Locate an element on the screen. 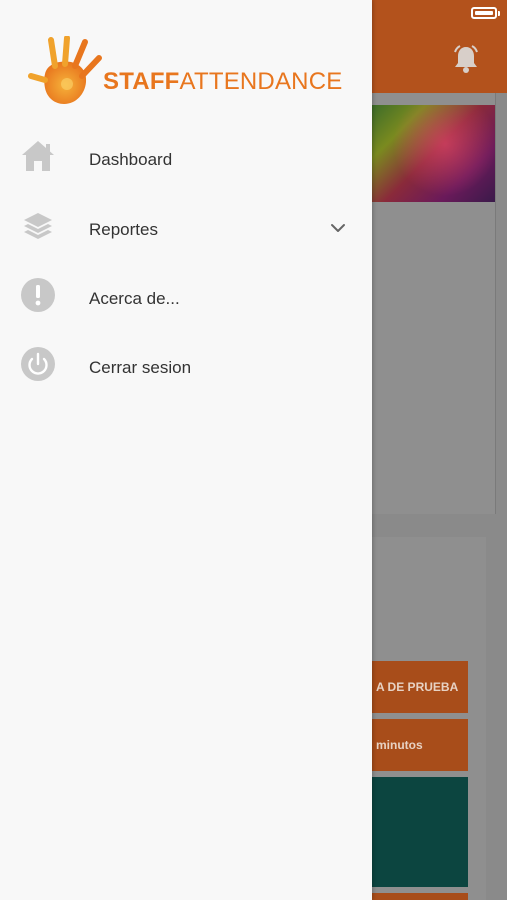 This screenshot has width=507, height=900. info-icon is located at coordinates (38, 295).